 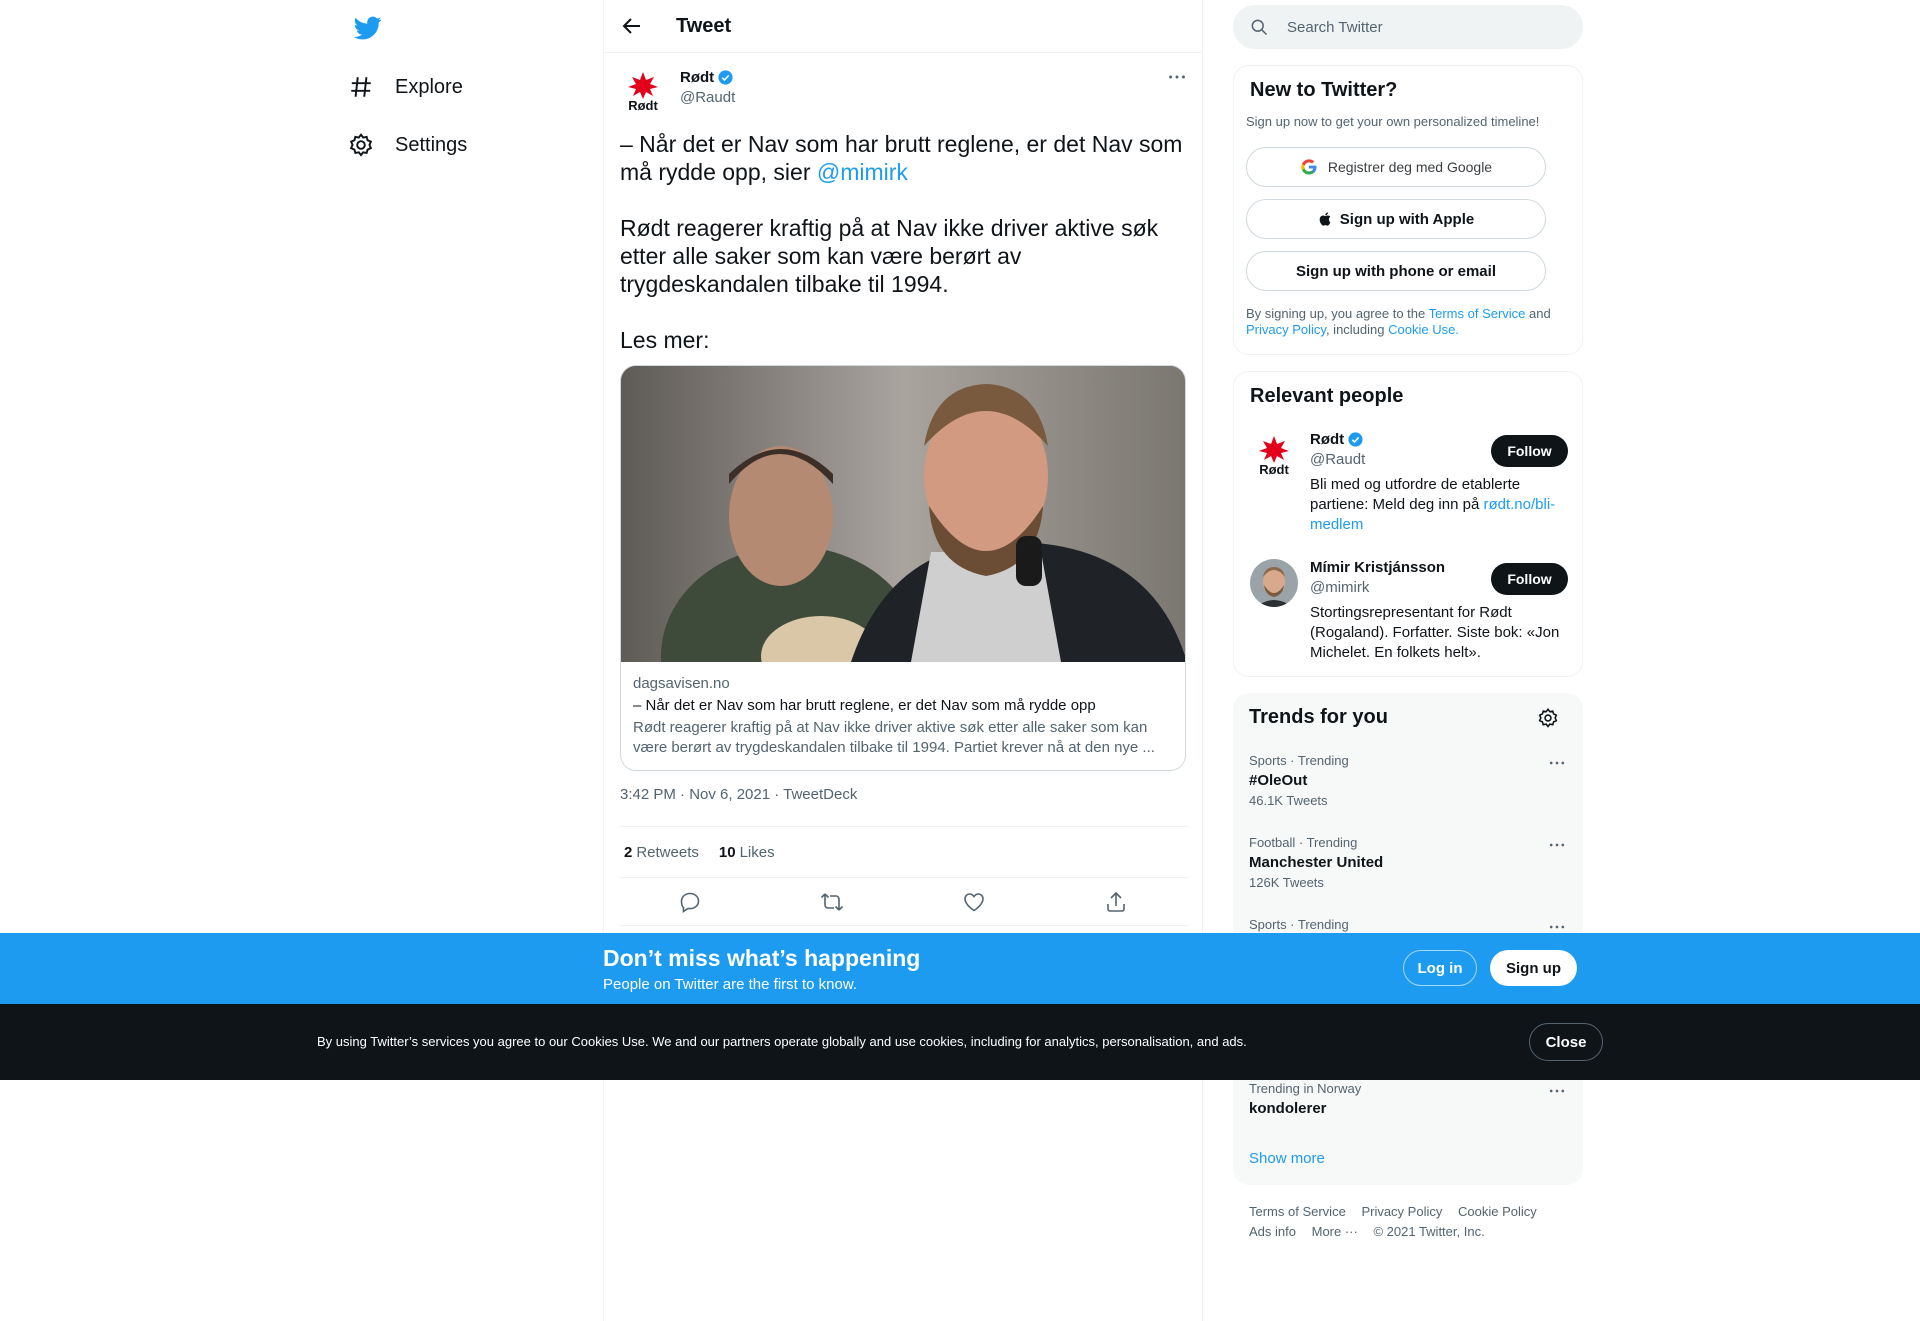 I want to click on person-avatar: Rødt, so click(x=1274, y=455).